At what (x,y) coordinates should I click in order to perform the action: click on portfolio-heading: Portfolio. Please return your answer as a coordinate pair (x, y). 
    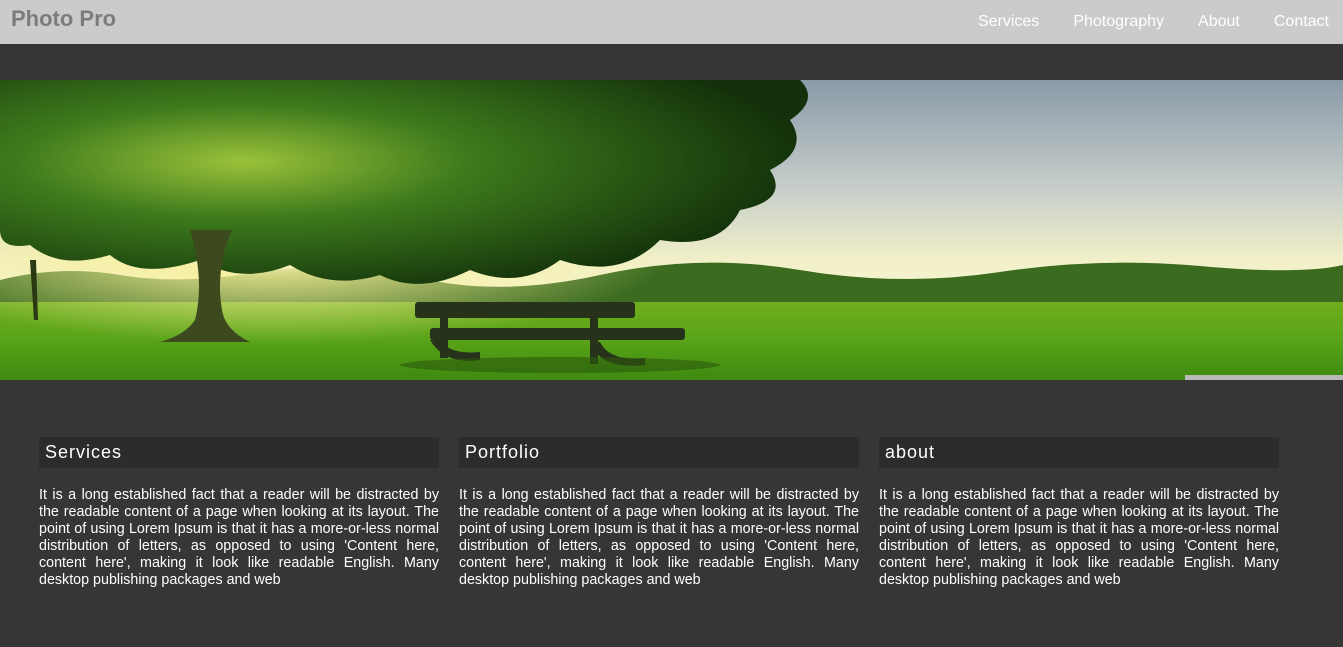
    Looking at the image, I should click on (659, 452).